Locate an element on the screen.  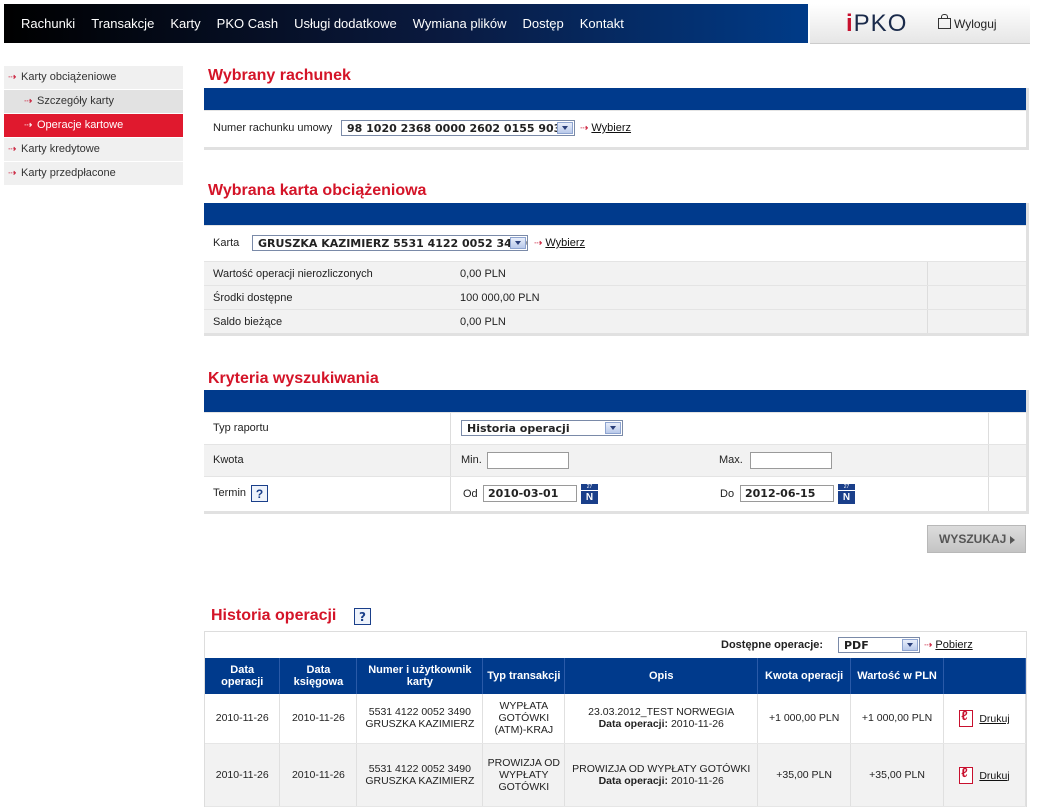
logout-button: Wyloguj is located at coordinates (967, 22).